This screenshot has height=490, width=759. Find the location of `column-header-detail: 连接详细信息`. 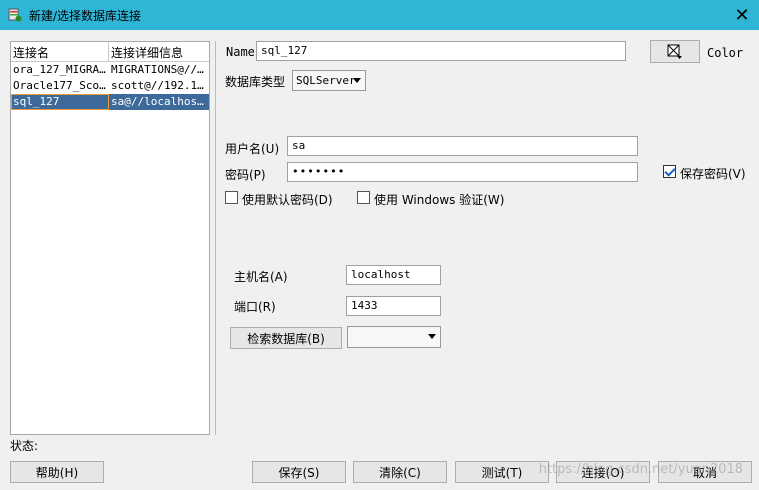

column-header-detail: 连接详细信息 is located at coordinates (159, 51).